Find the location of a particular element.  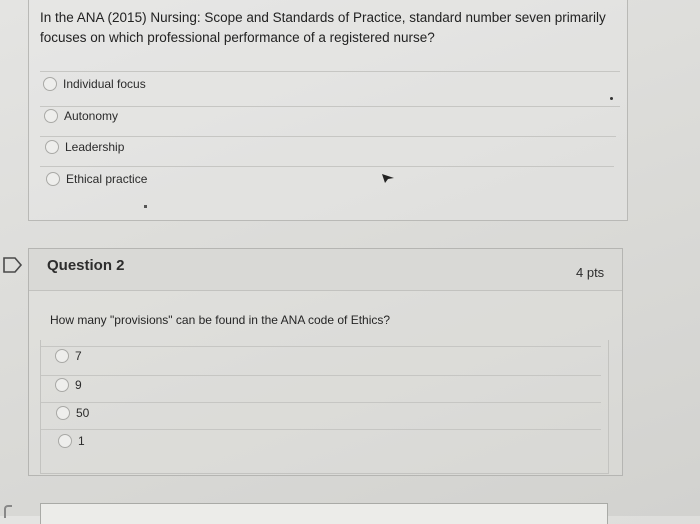

option-label: 7 is located at coordinates (78, 356).